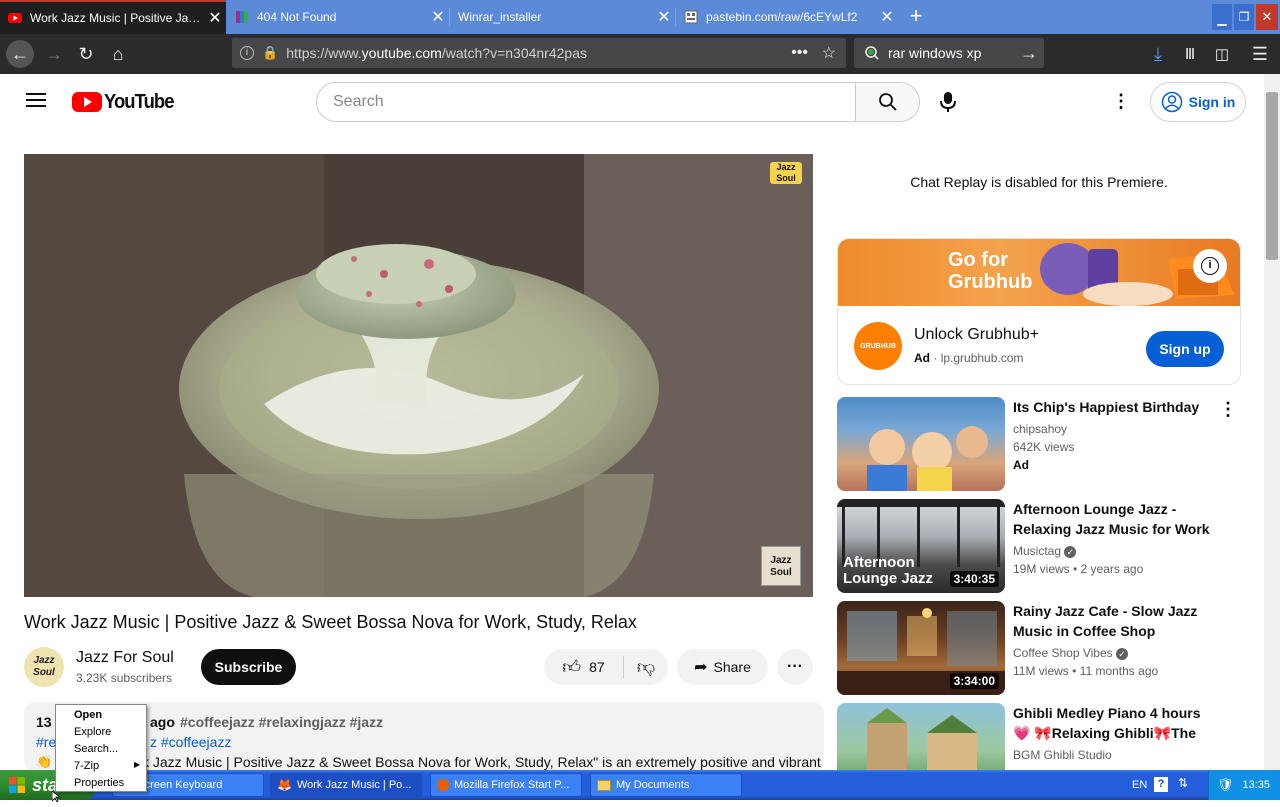 This screenshot has width=1280, height=807. I want to click on reload-icon: ↻, so click(86, 54).